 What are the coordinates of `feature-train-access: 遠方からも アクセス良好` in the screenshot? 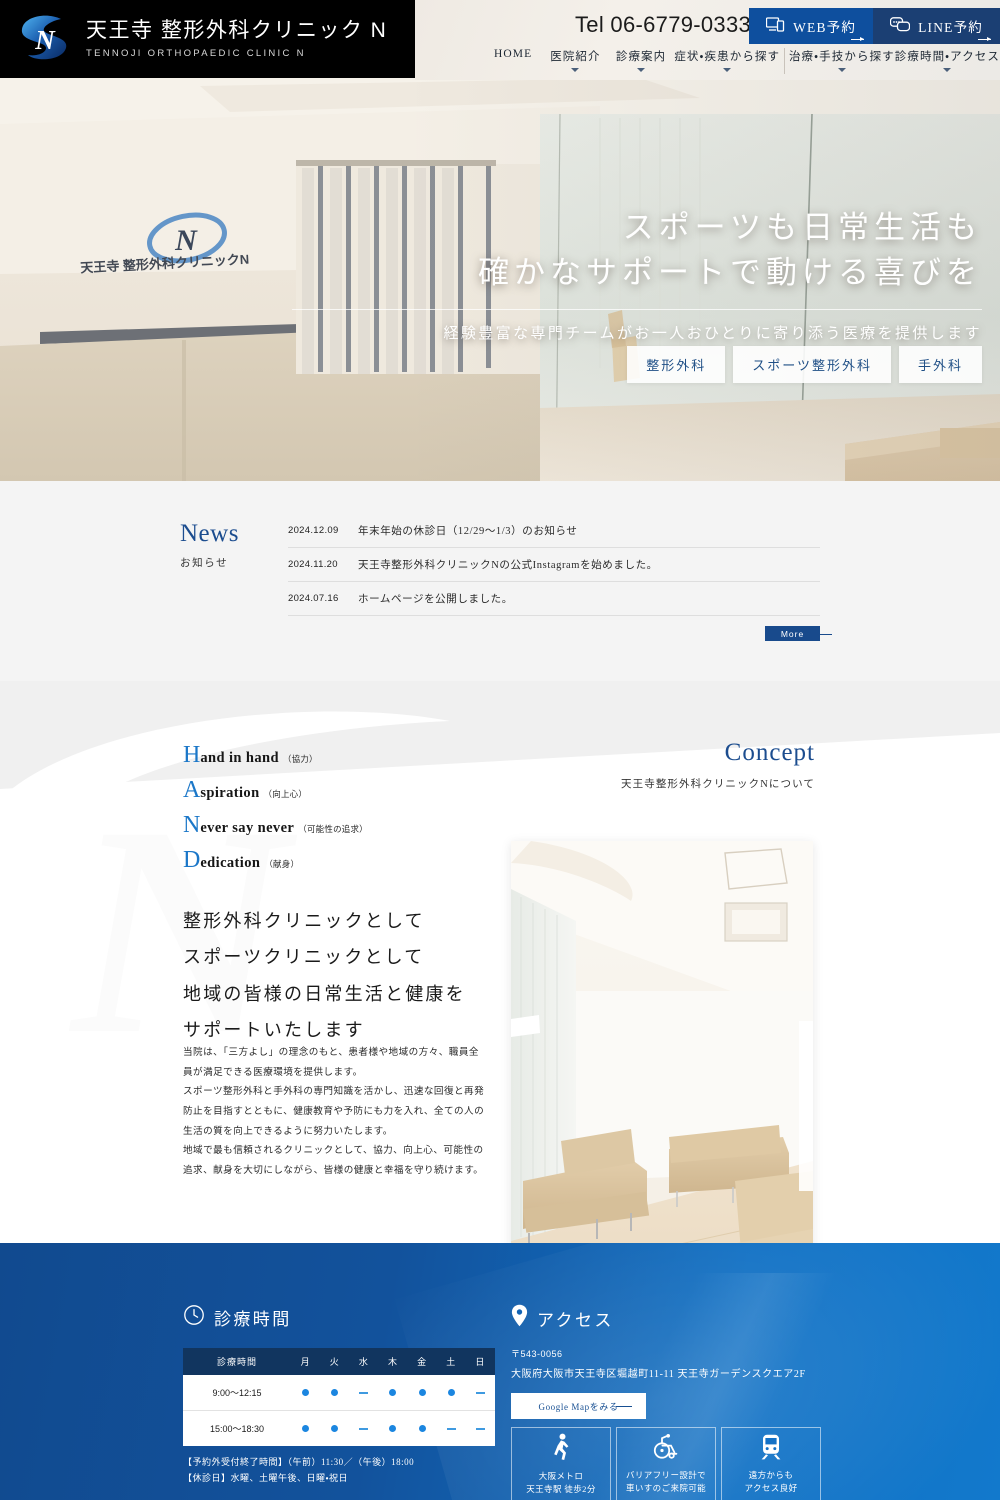 It's located at (771, 1463).